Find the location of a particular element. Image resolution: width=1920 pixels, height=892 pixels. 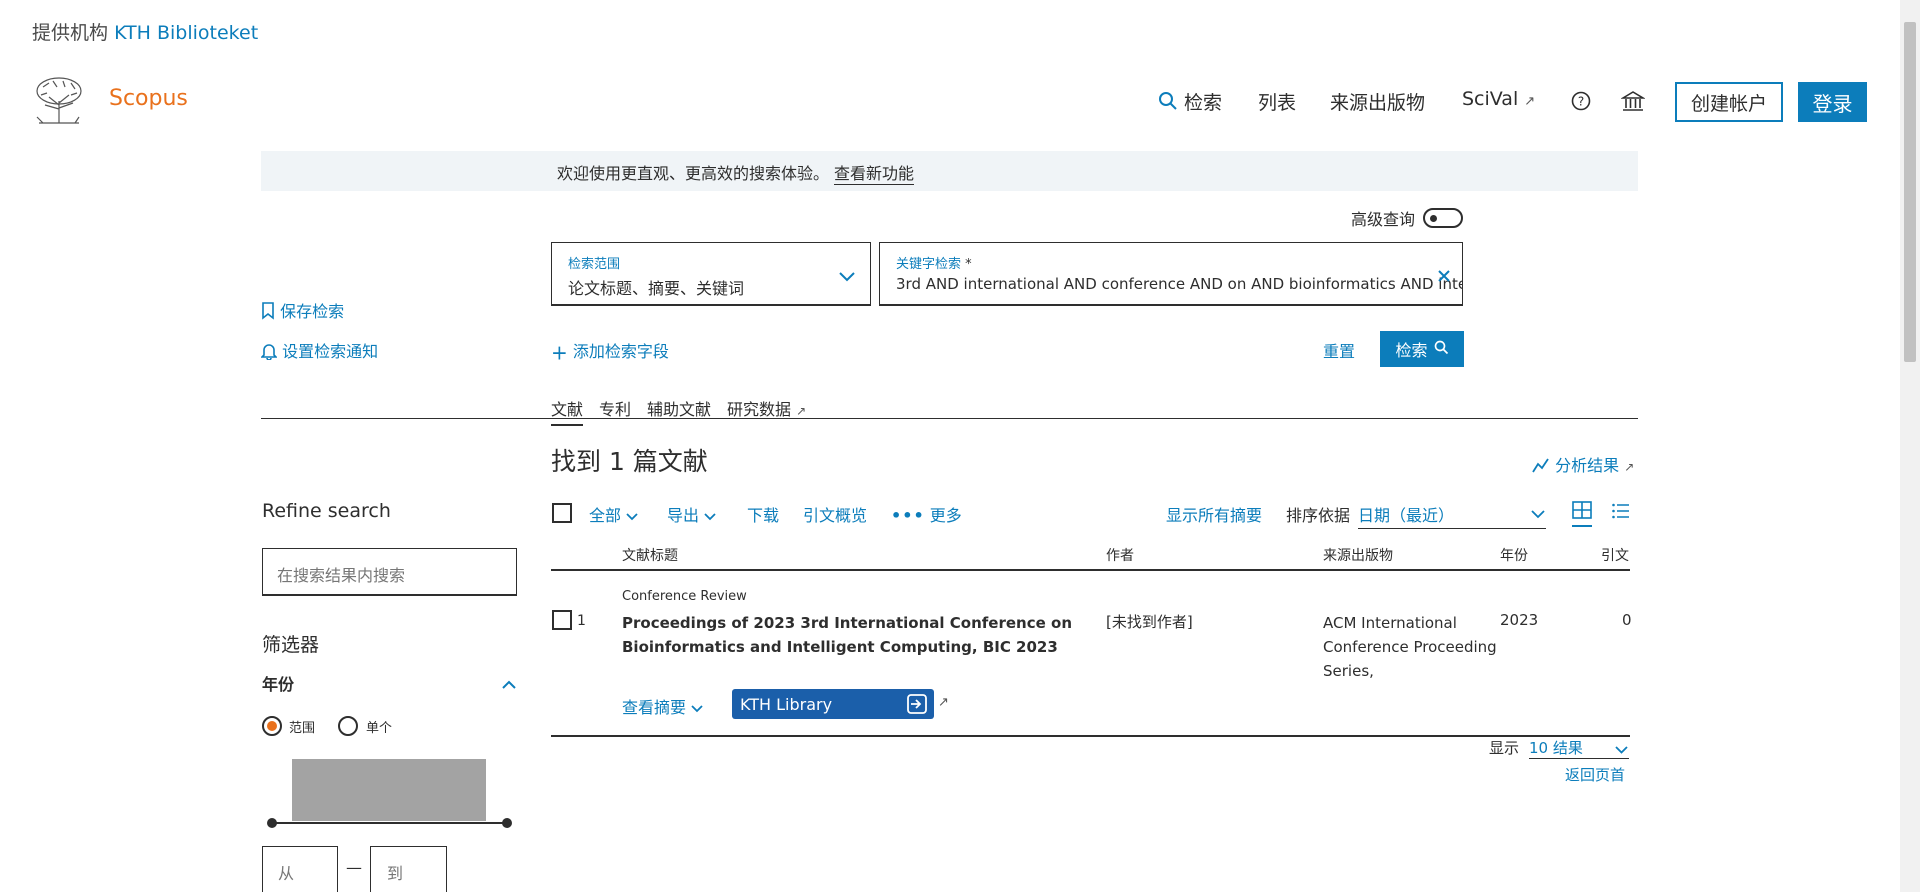

column-title: 文献标题 is located at coordinates (650, 555).